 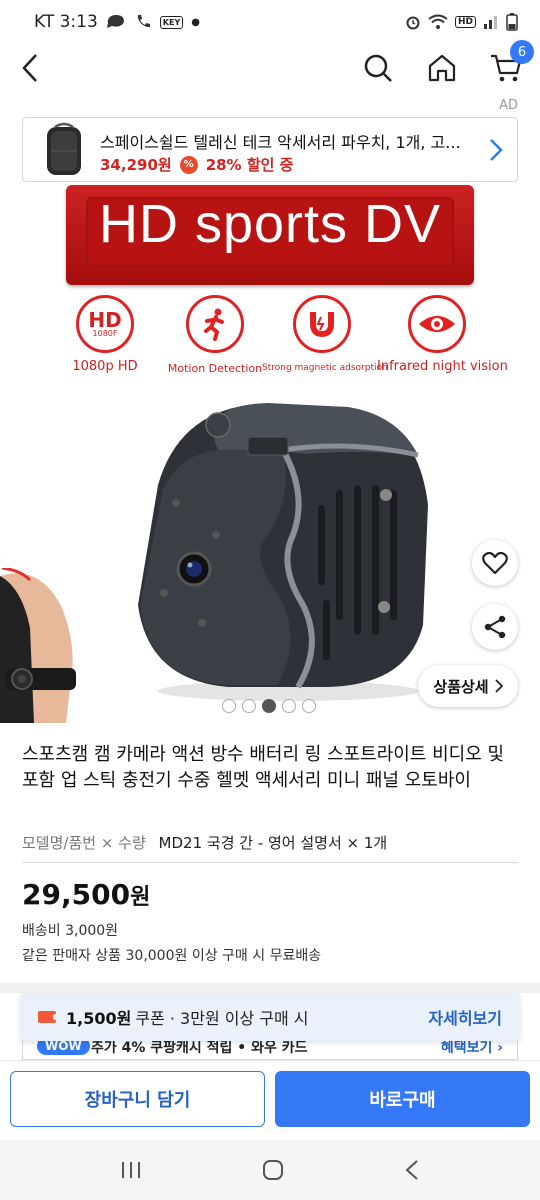 I want to click on wishlist-button, so click(x=495, y=563).